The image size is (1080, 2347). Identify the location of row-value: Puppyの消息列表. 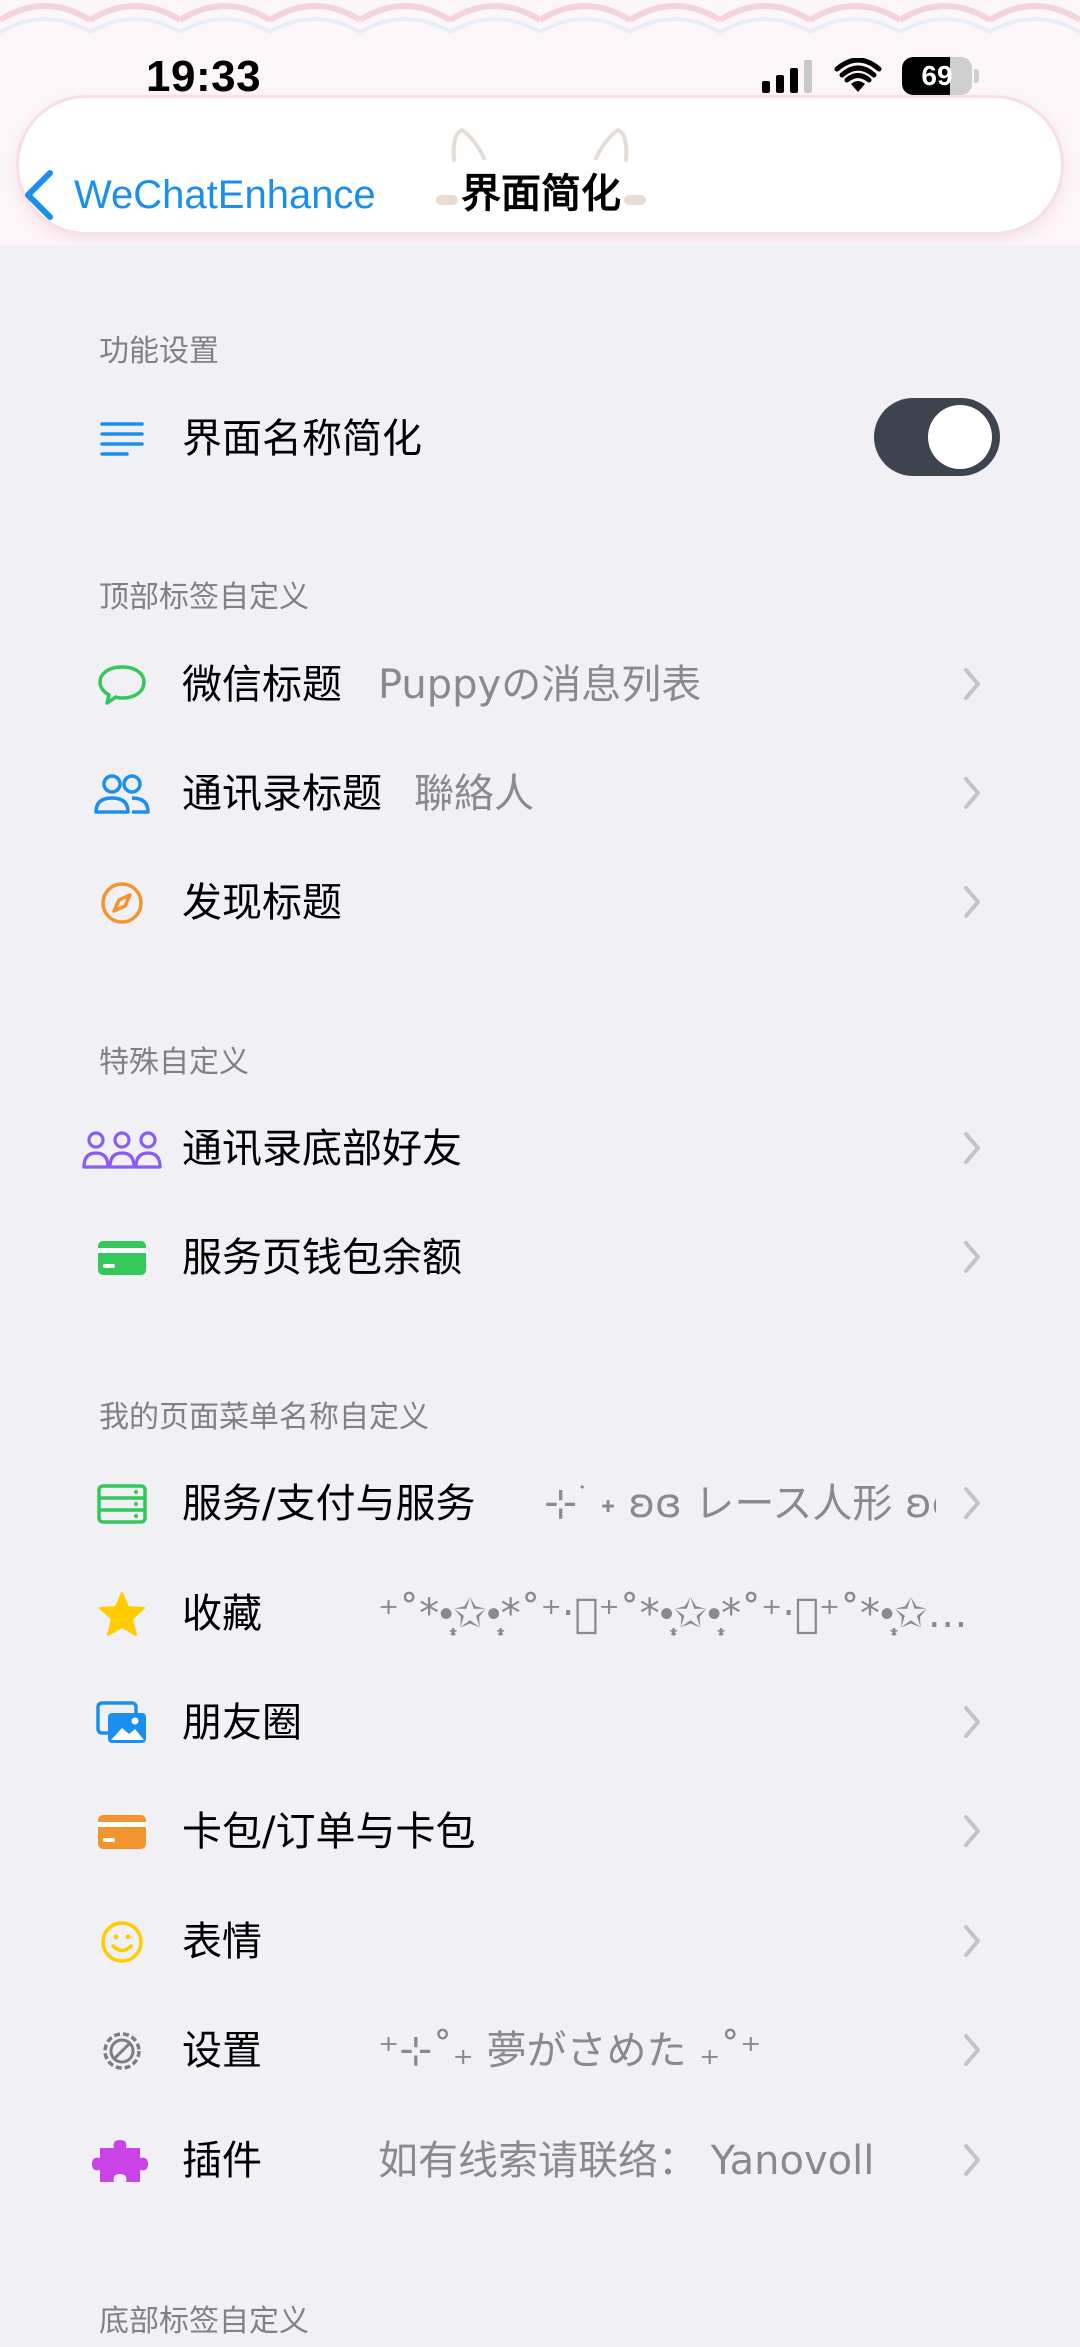
(540, 685).